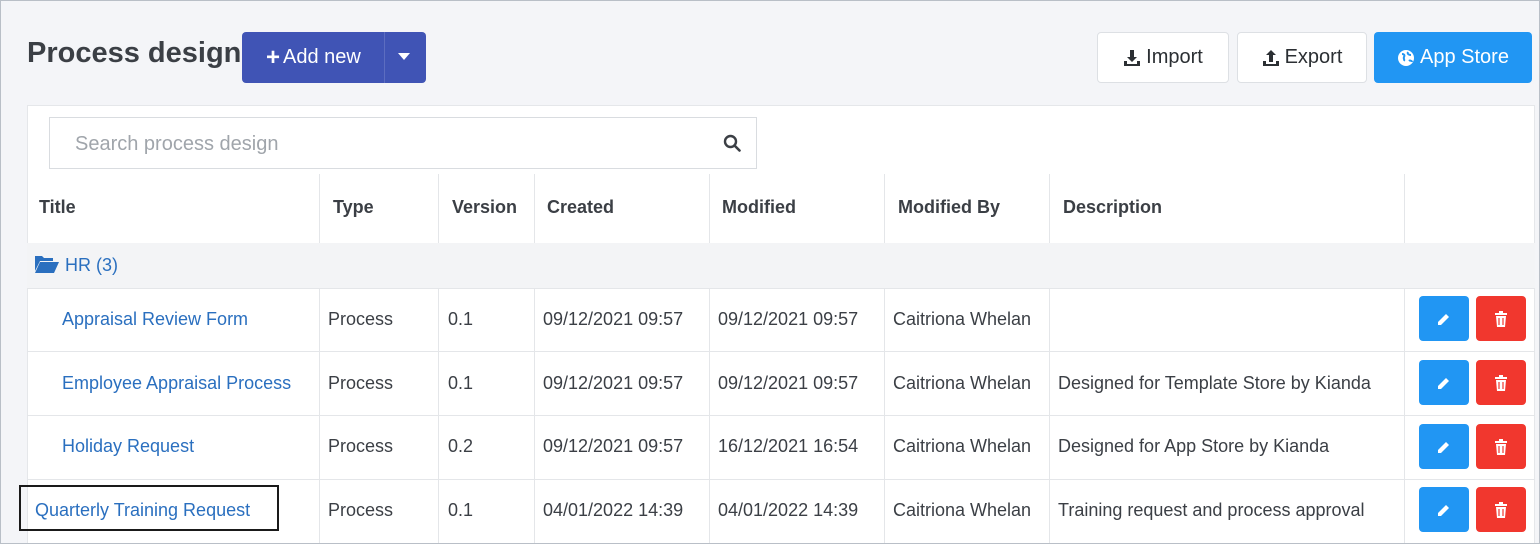  Describe the element at coordinates (484, 207) in the screenshot. I see `column-header-version: Version` at that location.